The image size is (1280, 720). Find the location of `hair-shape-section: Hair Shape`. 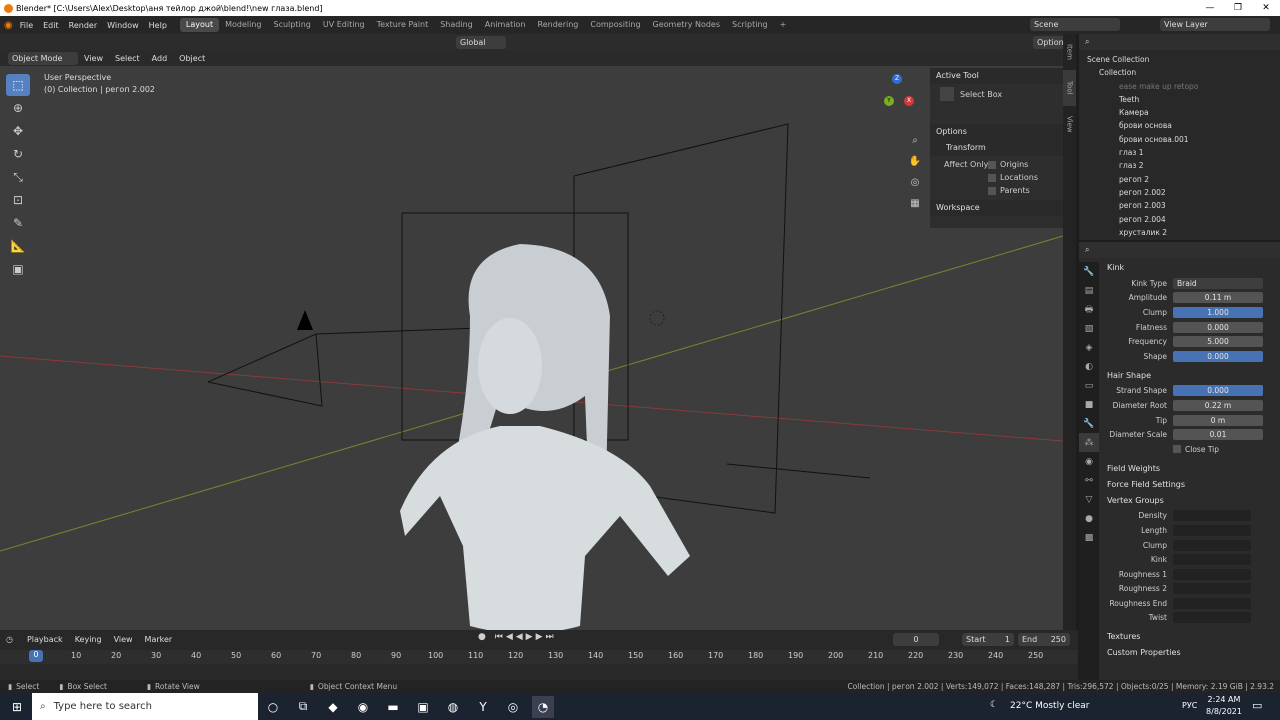

hair-shape-section: Hair Shape is located at coordinates (1190, 376).